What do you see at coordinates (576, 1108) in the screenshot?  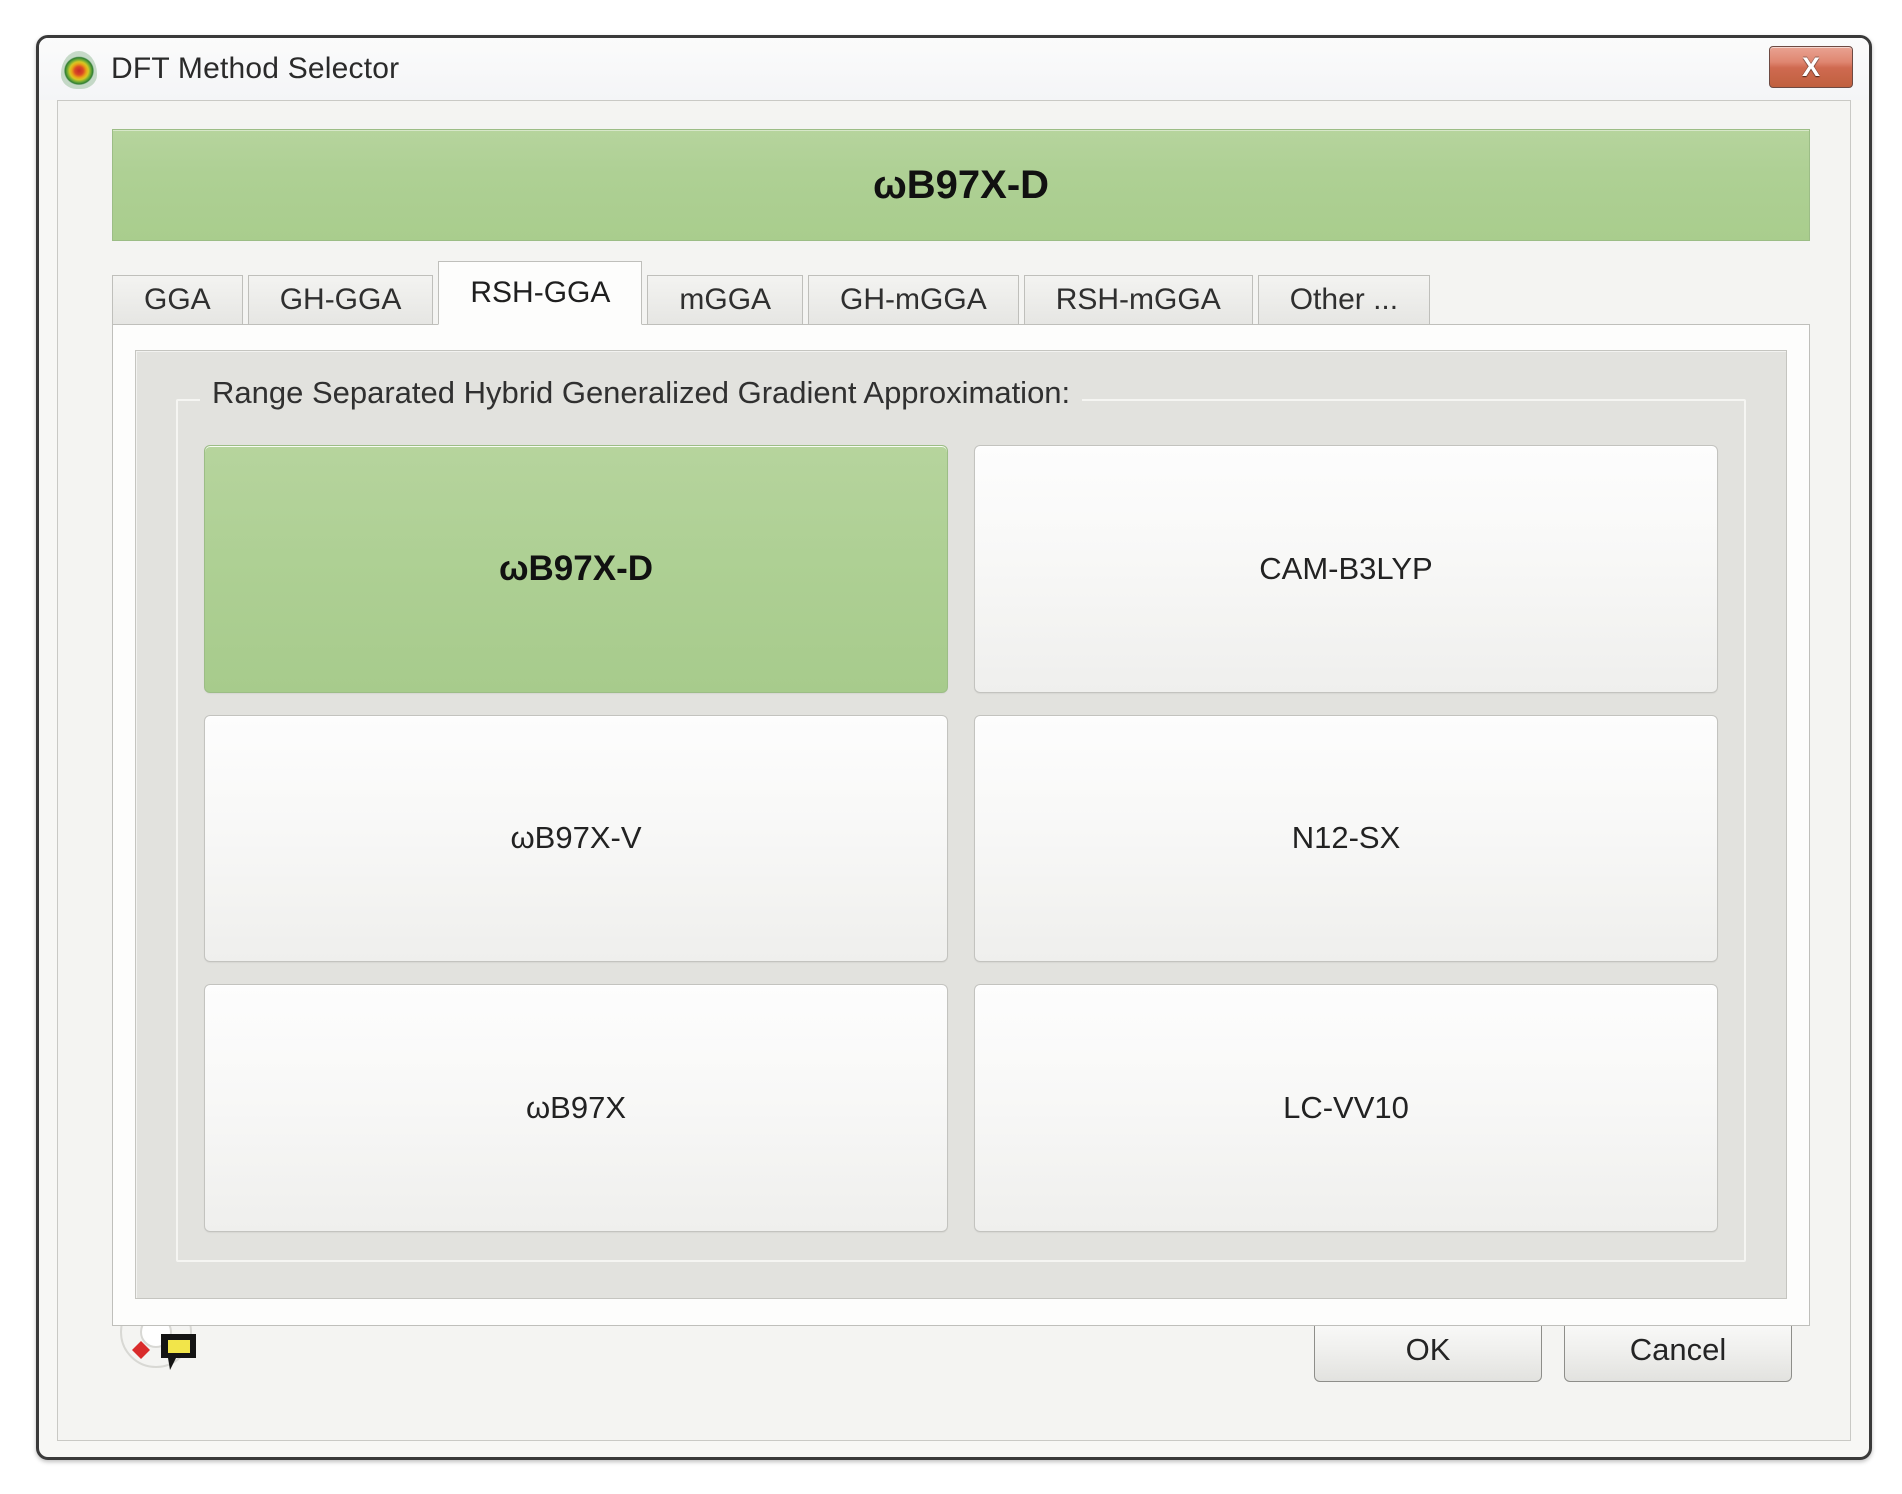 I see `method-button-wb97x: ωB97X` at bounding box center [576, 1108].